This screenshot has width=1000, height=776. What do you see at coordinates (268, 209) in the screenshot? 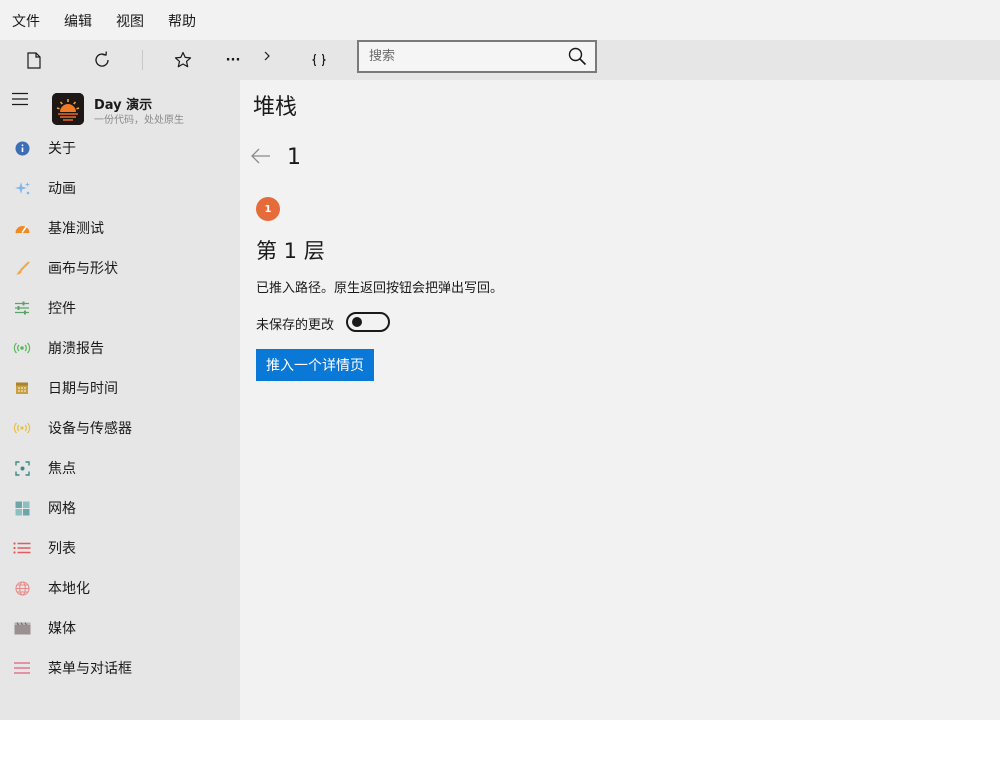
I see `level-badge: 1` at bounding box center [268, 209].